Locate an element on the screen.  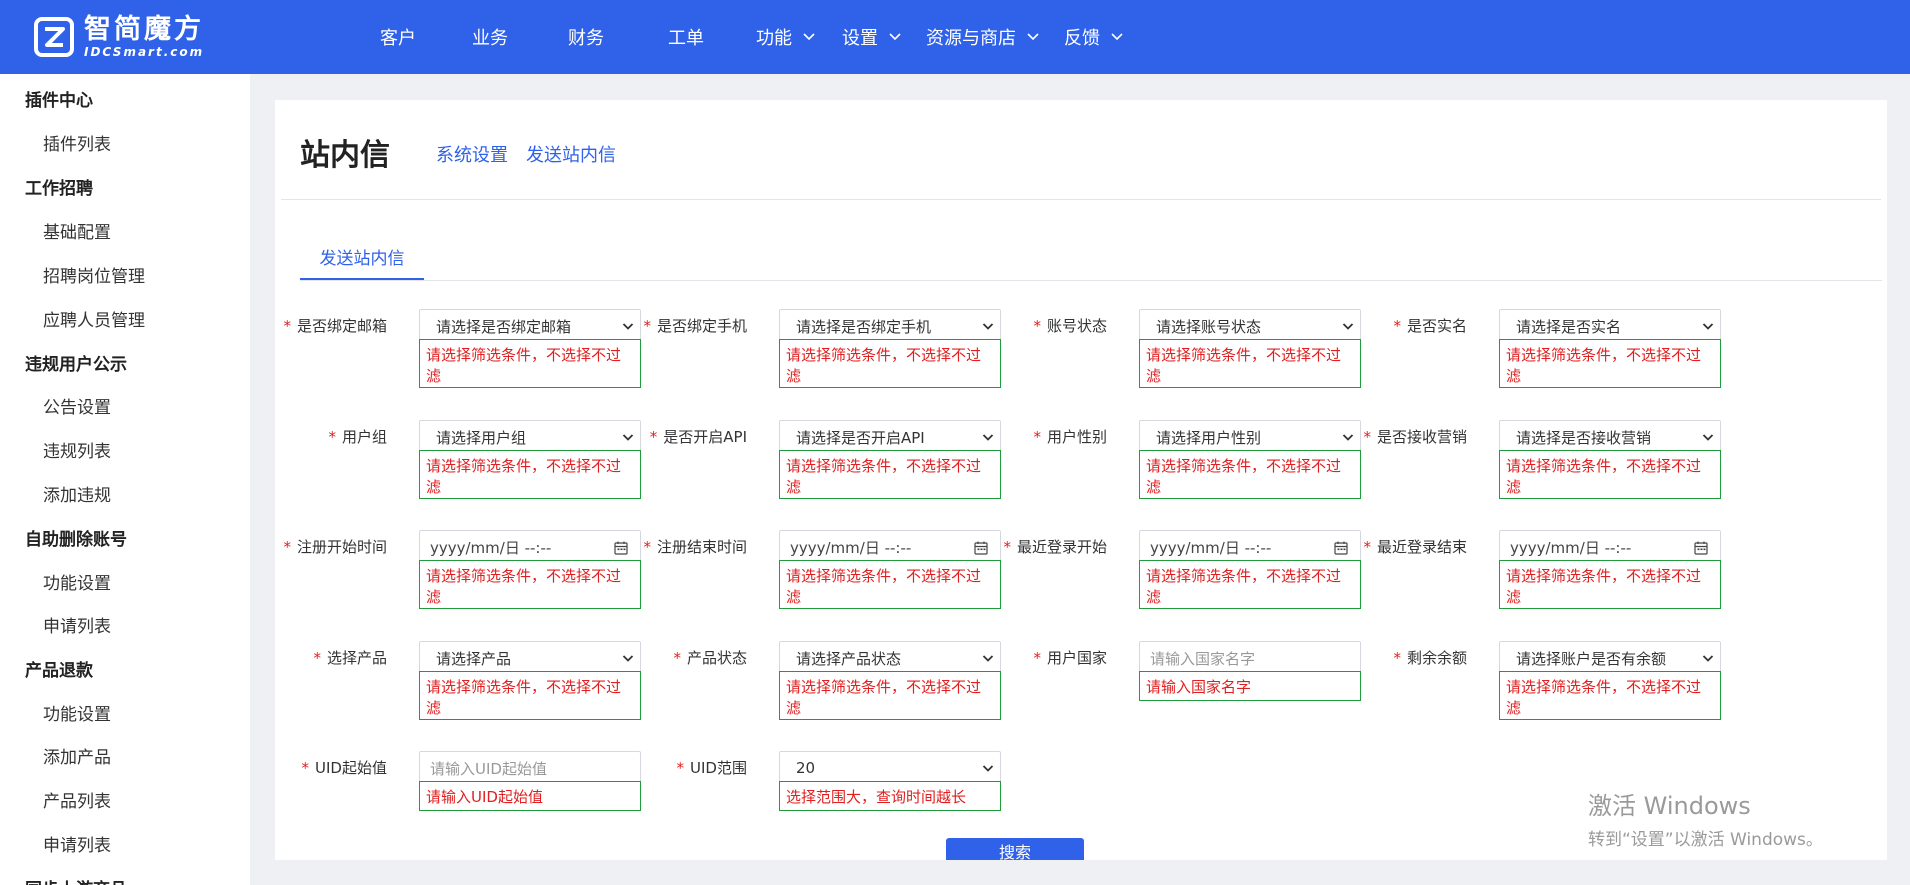
watermark-title: 激活 Windows is located at coordinates (1669, 806).